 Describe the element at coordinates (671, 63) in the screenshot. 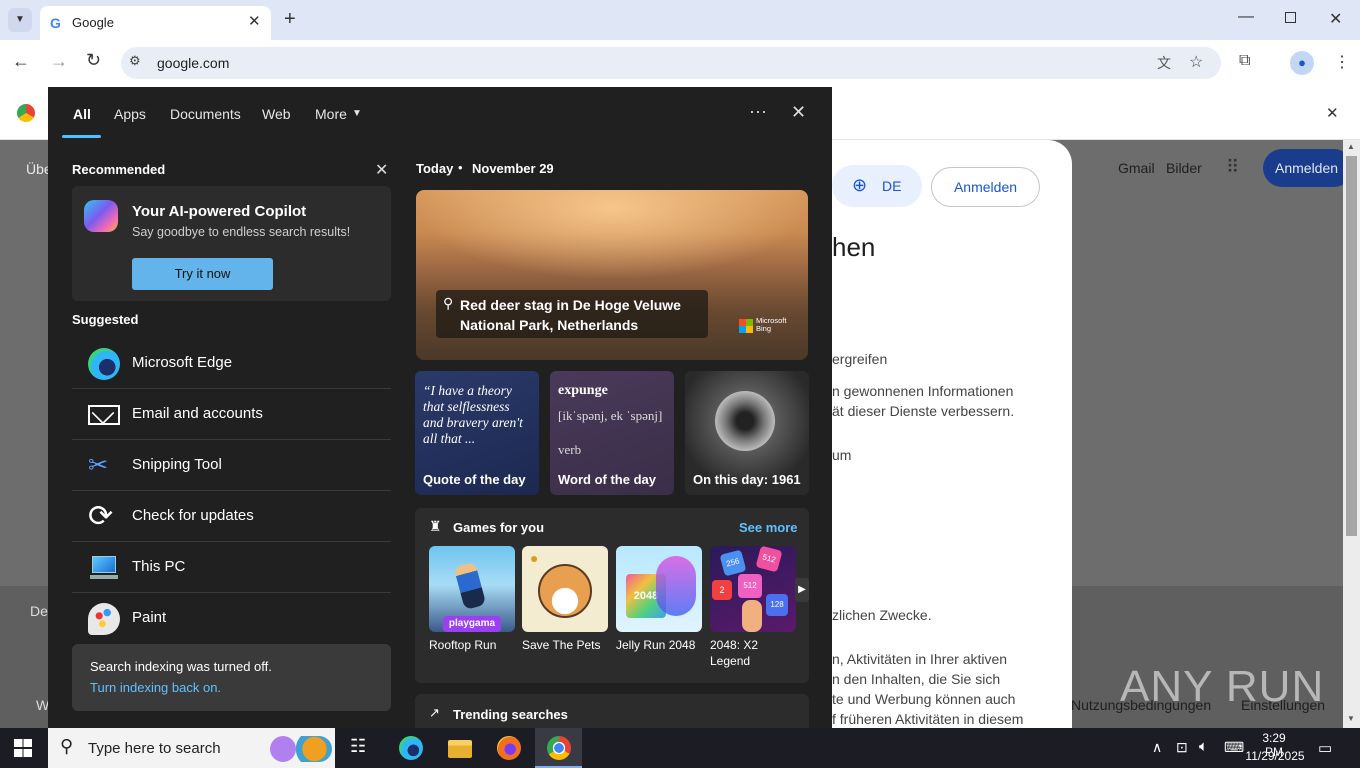

I see `address-bar: ⚙ google.com 文 ☆` at that location.